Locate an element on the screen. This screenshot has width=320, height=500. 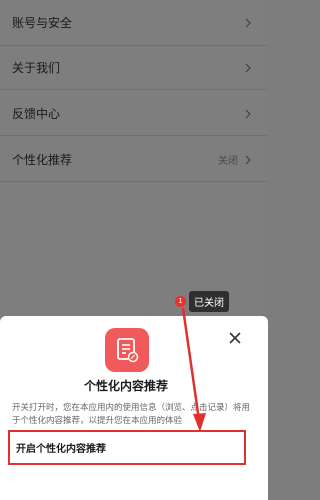
toast-message: 已关闭 is located at coordinates (209, 301).